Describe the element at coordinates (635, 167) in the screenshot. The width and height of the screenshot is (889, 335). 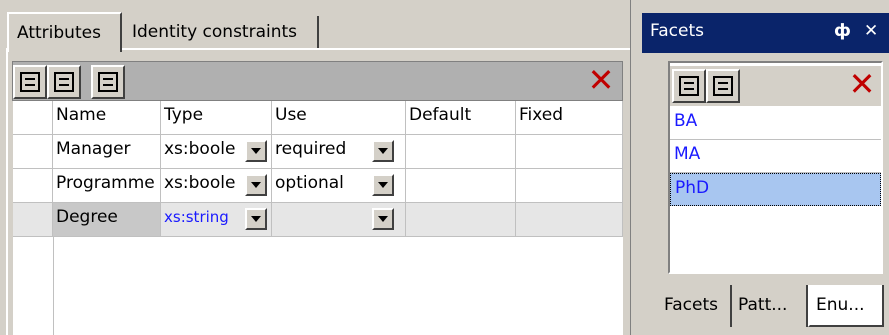
I see `panel-splitter` at that location.